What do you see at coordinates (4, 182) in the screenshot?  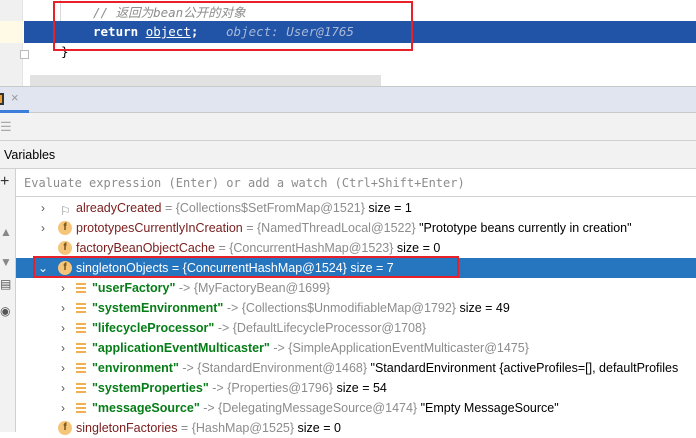 I see `add-watch-icon: +` at bounding box center [4, 182].